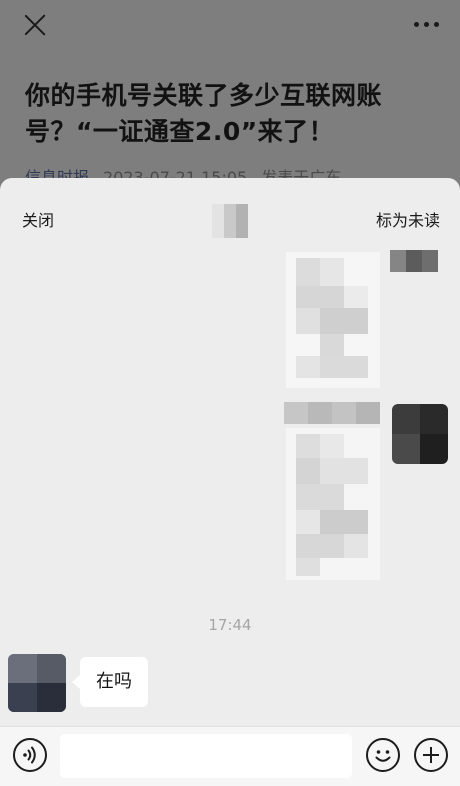 This screenshot has width=460, height=786. I want to click on chat-sheet-header: 关闭 标为未读, so click(230, 209).